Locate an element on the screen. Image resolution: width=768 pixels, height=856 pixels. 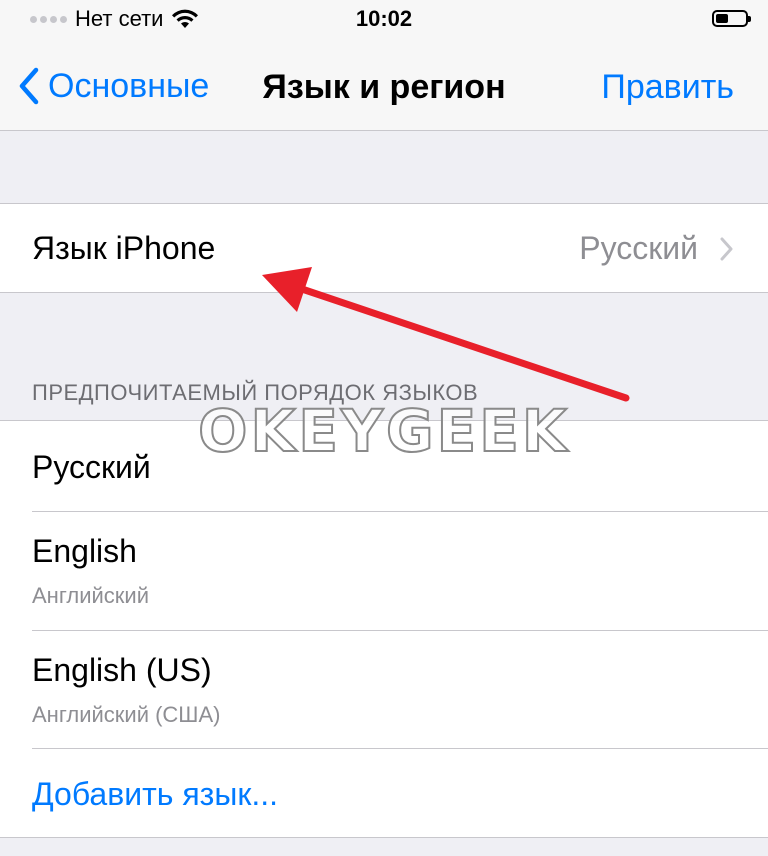
language-subtitle: Английский is located at coordinates (90, 595).